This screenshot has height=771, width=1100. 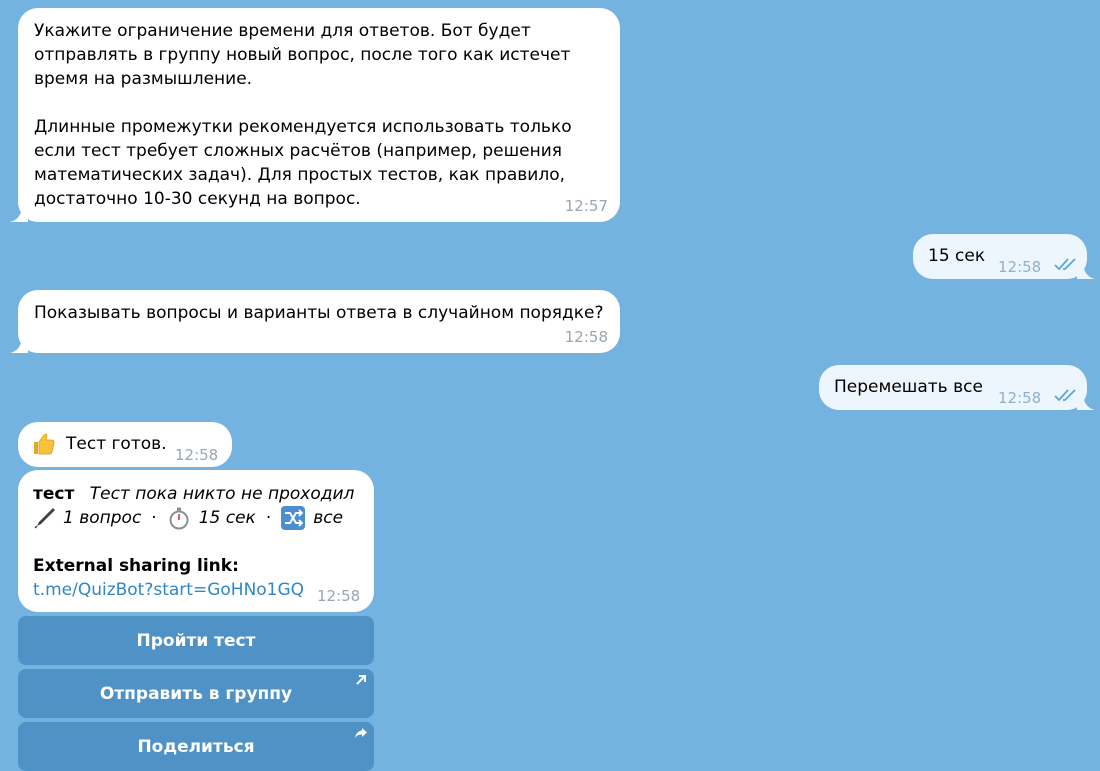 I want to click on quiz-title: тест, so click(x=54, y=494).